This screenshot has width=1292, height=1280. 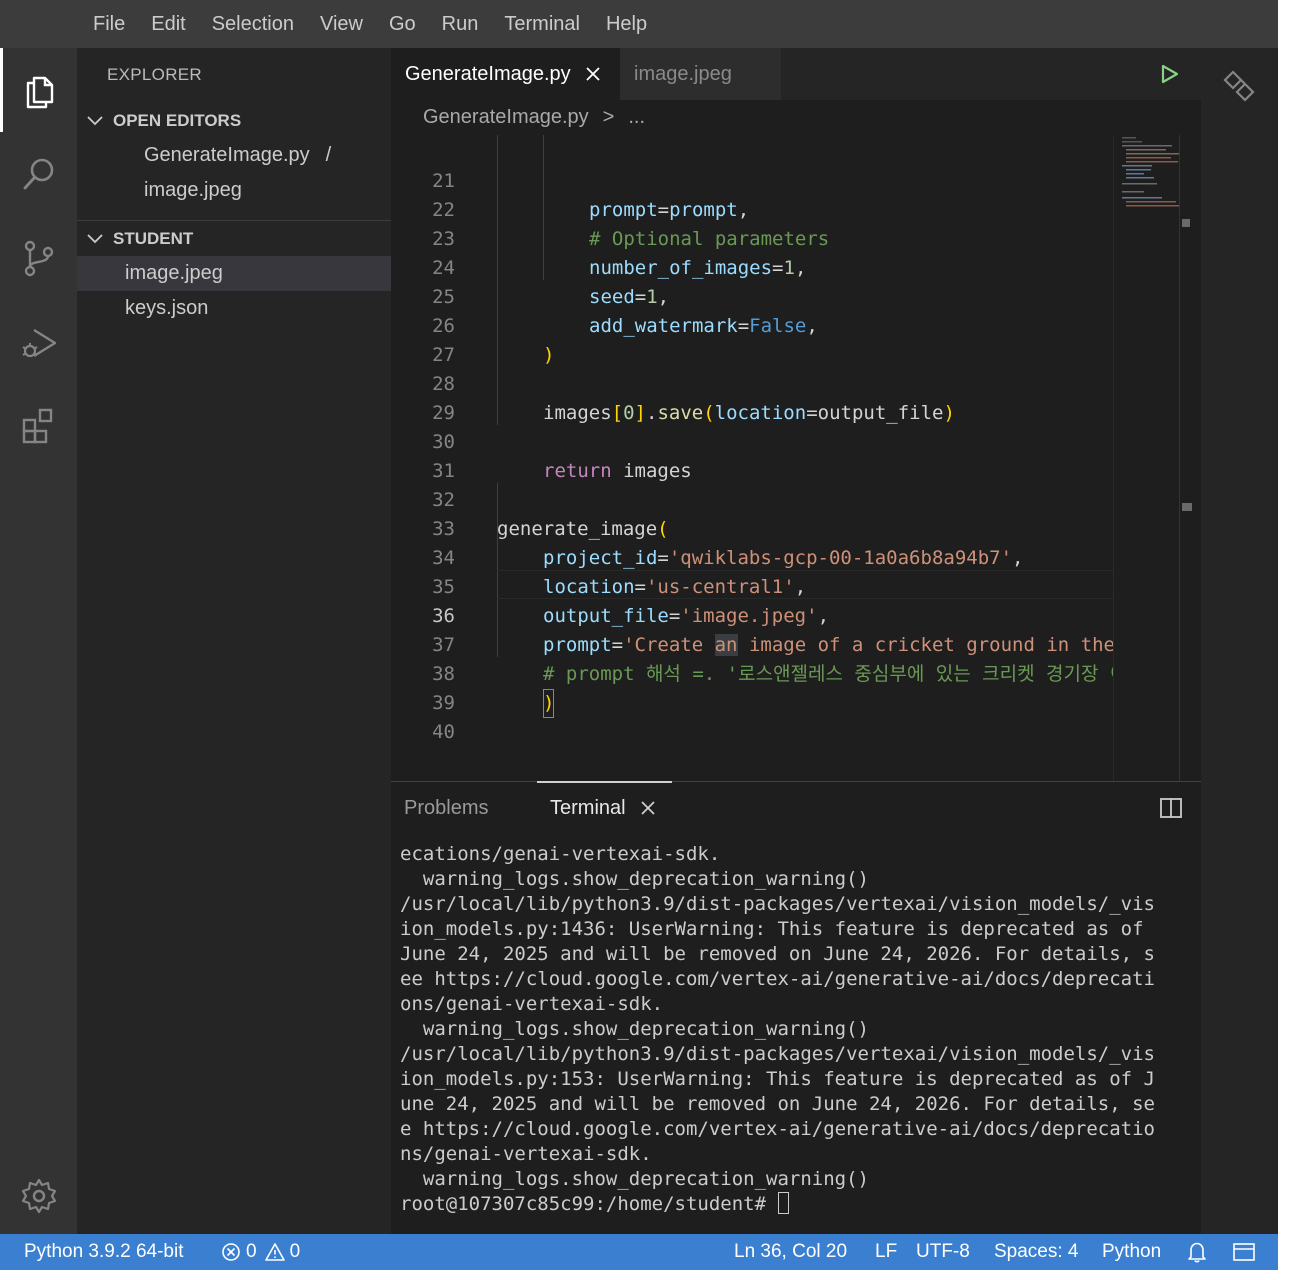 What do you see at coordinates (154, 74) in the screenshot?
I see `explorer-title: EXPLORER` at bounding box center [154, 74].